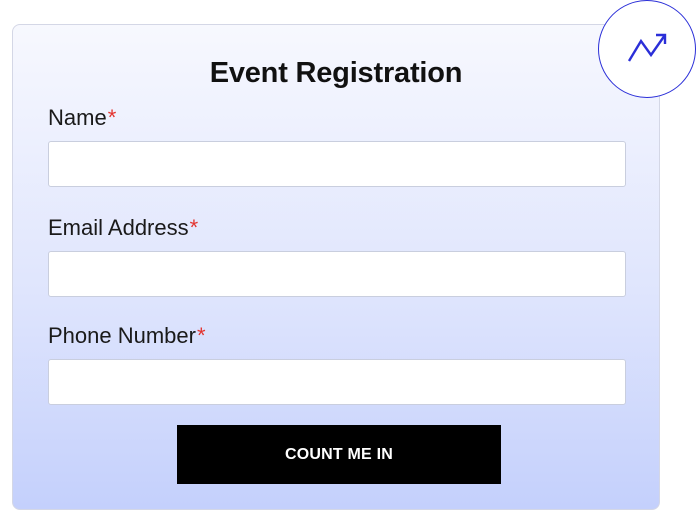 The height and width of the screenshot is (520, 698). Describe the element at coordinates (339, 454) in the screenshot. I see `count-me-in-button: COUNT ME IN` at that location.